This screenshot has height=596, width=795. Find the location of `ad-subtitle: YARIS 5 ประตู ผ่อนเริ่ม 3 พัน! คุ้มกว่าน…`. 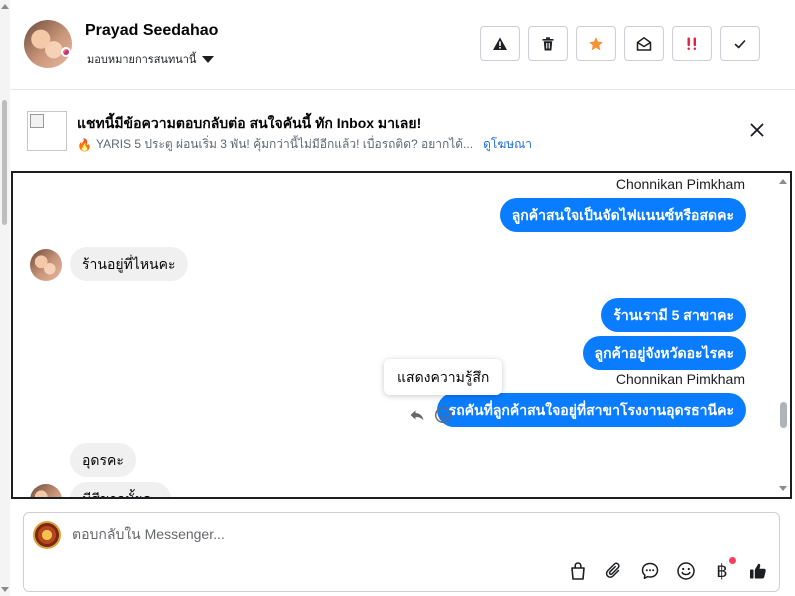

ad-subtitle: YARIS 5 ประตู ผ่อนเริ่ม 3 พัน! คุ้มกว่าน… is located at coordinates (284, 144).